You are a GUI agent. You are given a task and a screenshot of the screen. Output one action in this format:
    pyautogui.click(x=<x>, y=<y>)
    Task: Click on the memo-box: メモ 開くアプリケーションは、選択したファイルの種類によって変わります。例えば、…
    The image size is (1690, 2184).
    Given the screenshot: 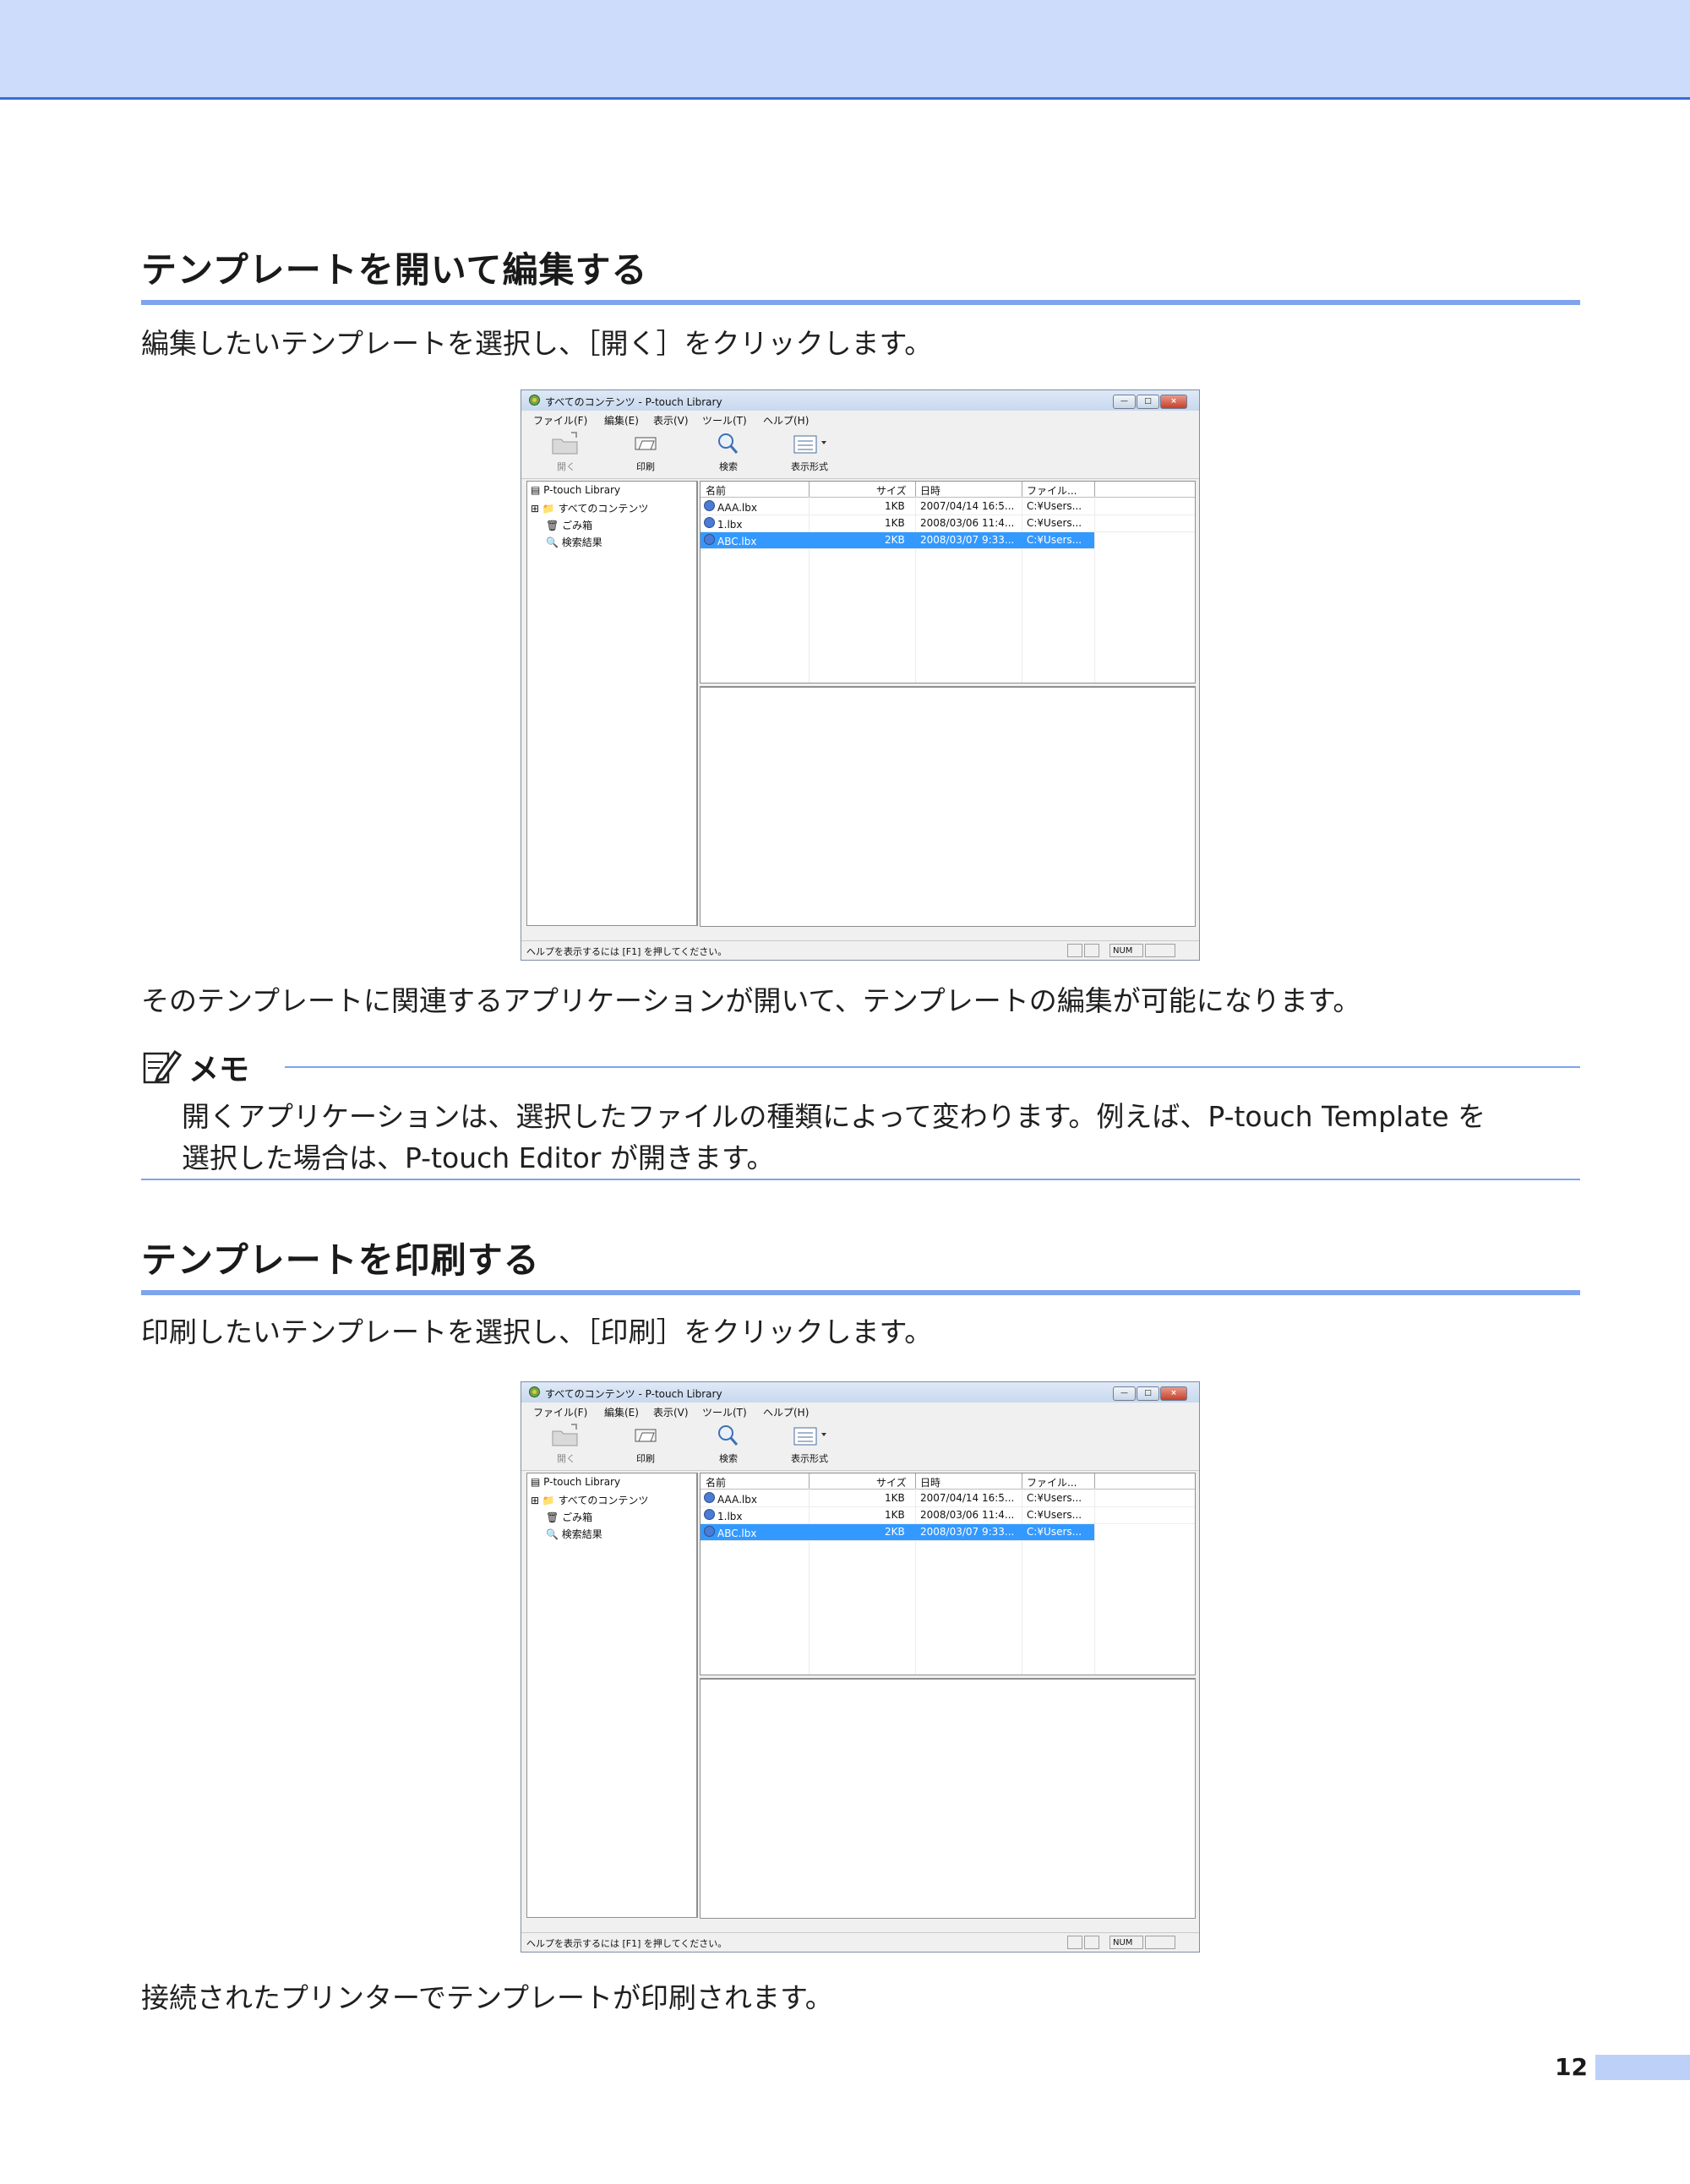 What is the action you would take?
    pyautogui.click(x=860, y=1110)
    